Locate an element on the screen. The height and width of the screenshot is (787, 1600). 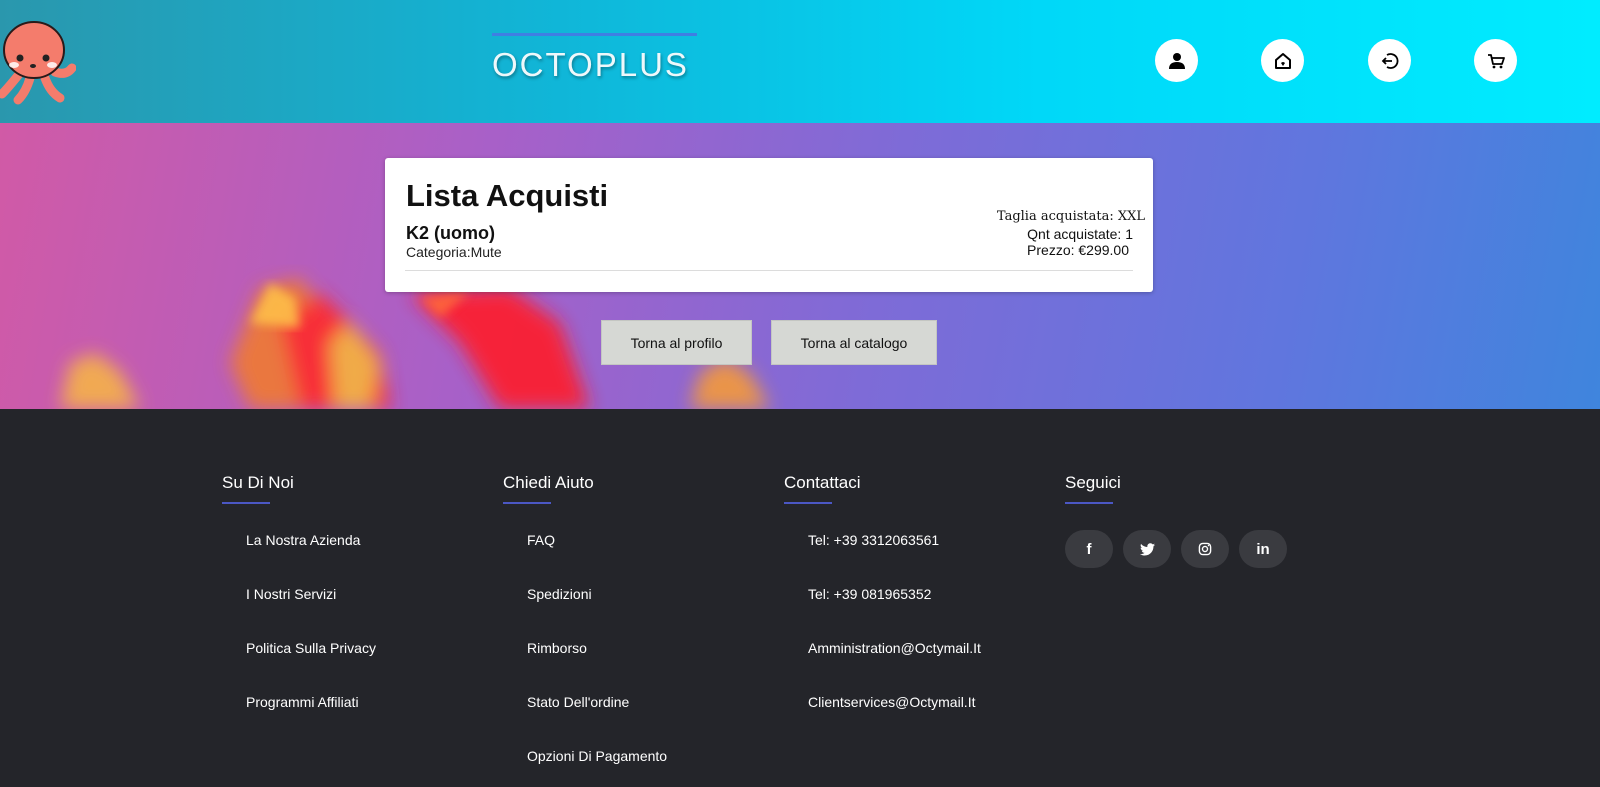
footer-link-faq: FAQ is located at coordinates (650, 559).